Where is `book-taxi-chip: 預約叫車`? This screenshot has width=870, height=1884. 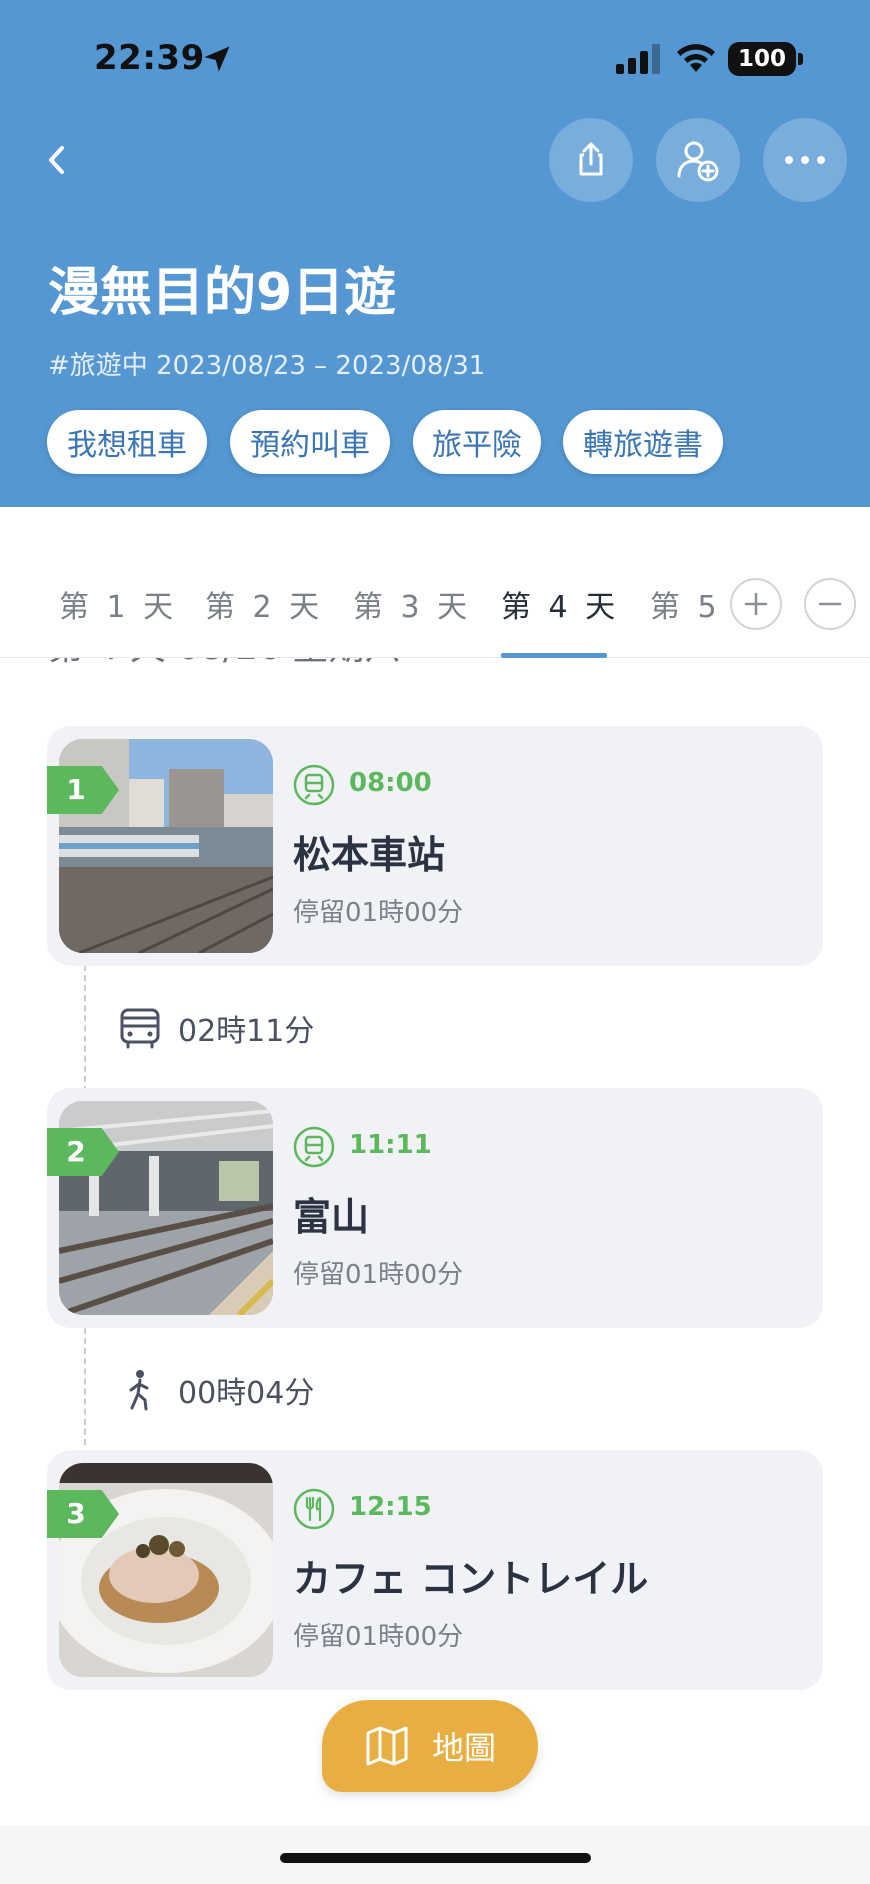 book-taxi-chip: 預約叫車 is located at coordinates (310, 442).